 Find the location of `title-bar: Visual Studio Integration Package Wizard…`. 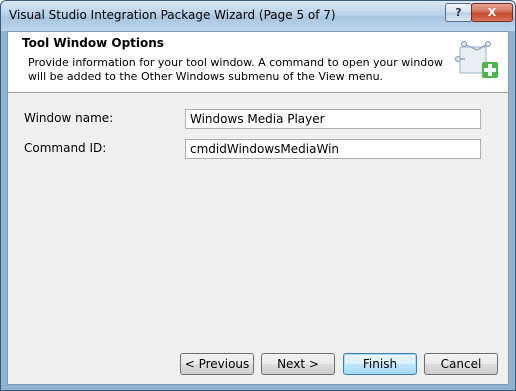

title-bar: Visual Studio Integration Package Wizard… is located at coordinates (258, 16).